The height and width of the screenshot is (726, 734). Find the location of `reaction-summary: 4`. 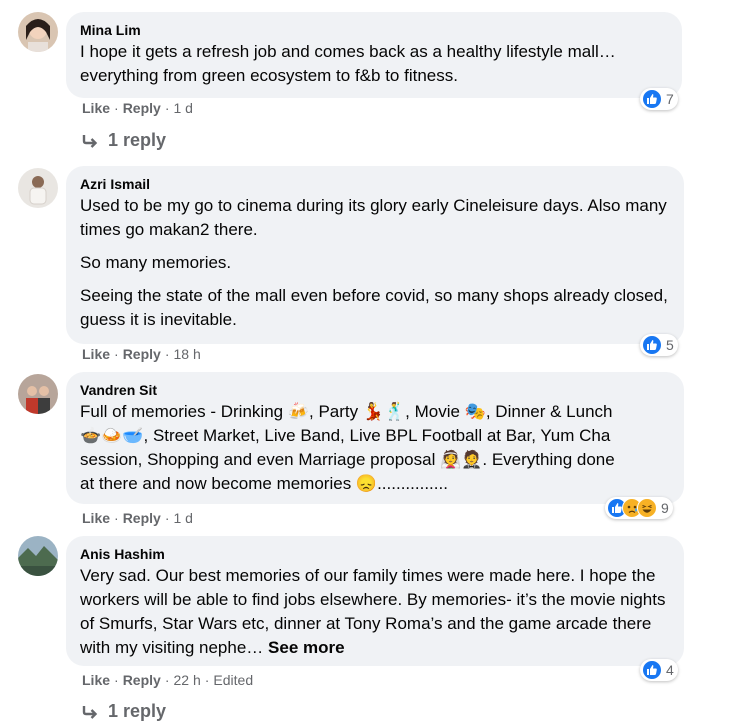

reaction-summary: 4 is located at coordinates (659, 670).